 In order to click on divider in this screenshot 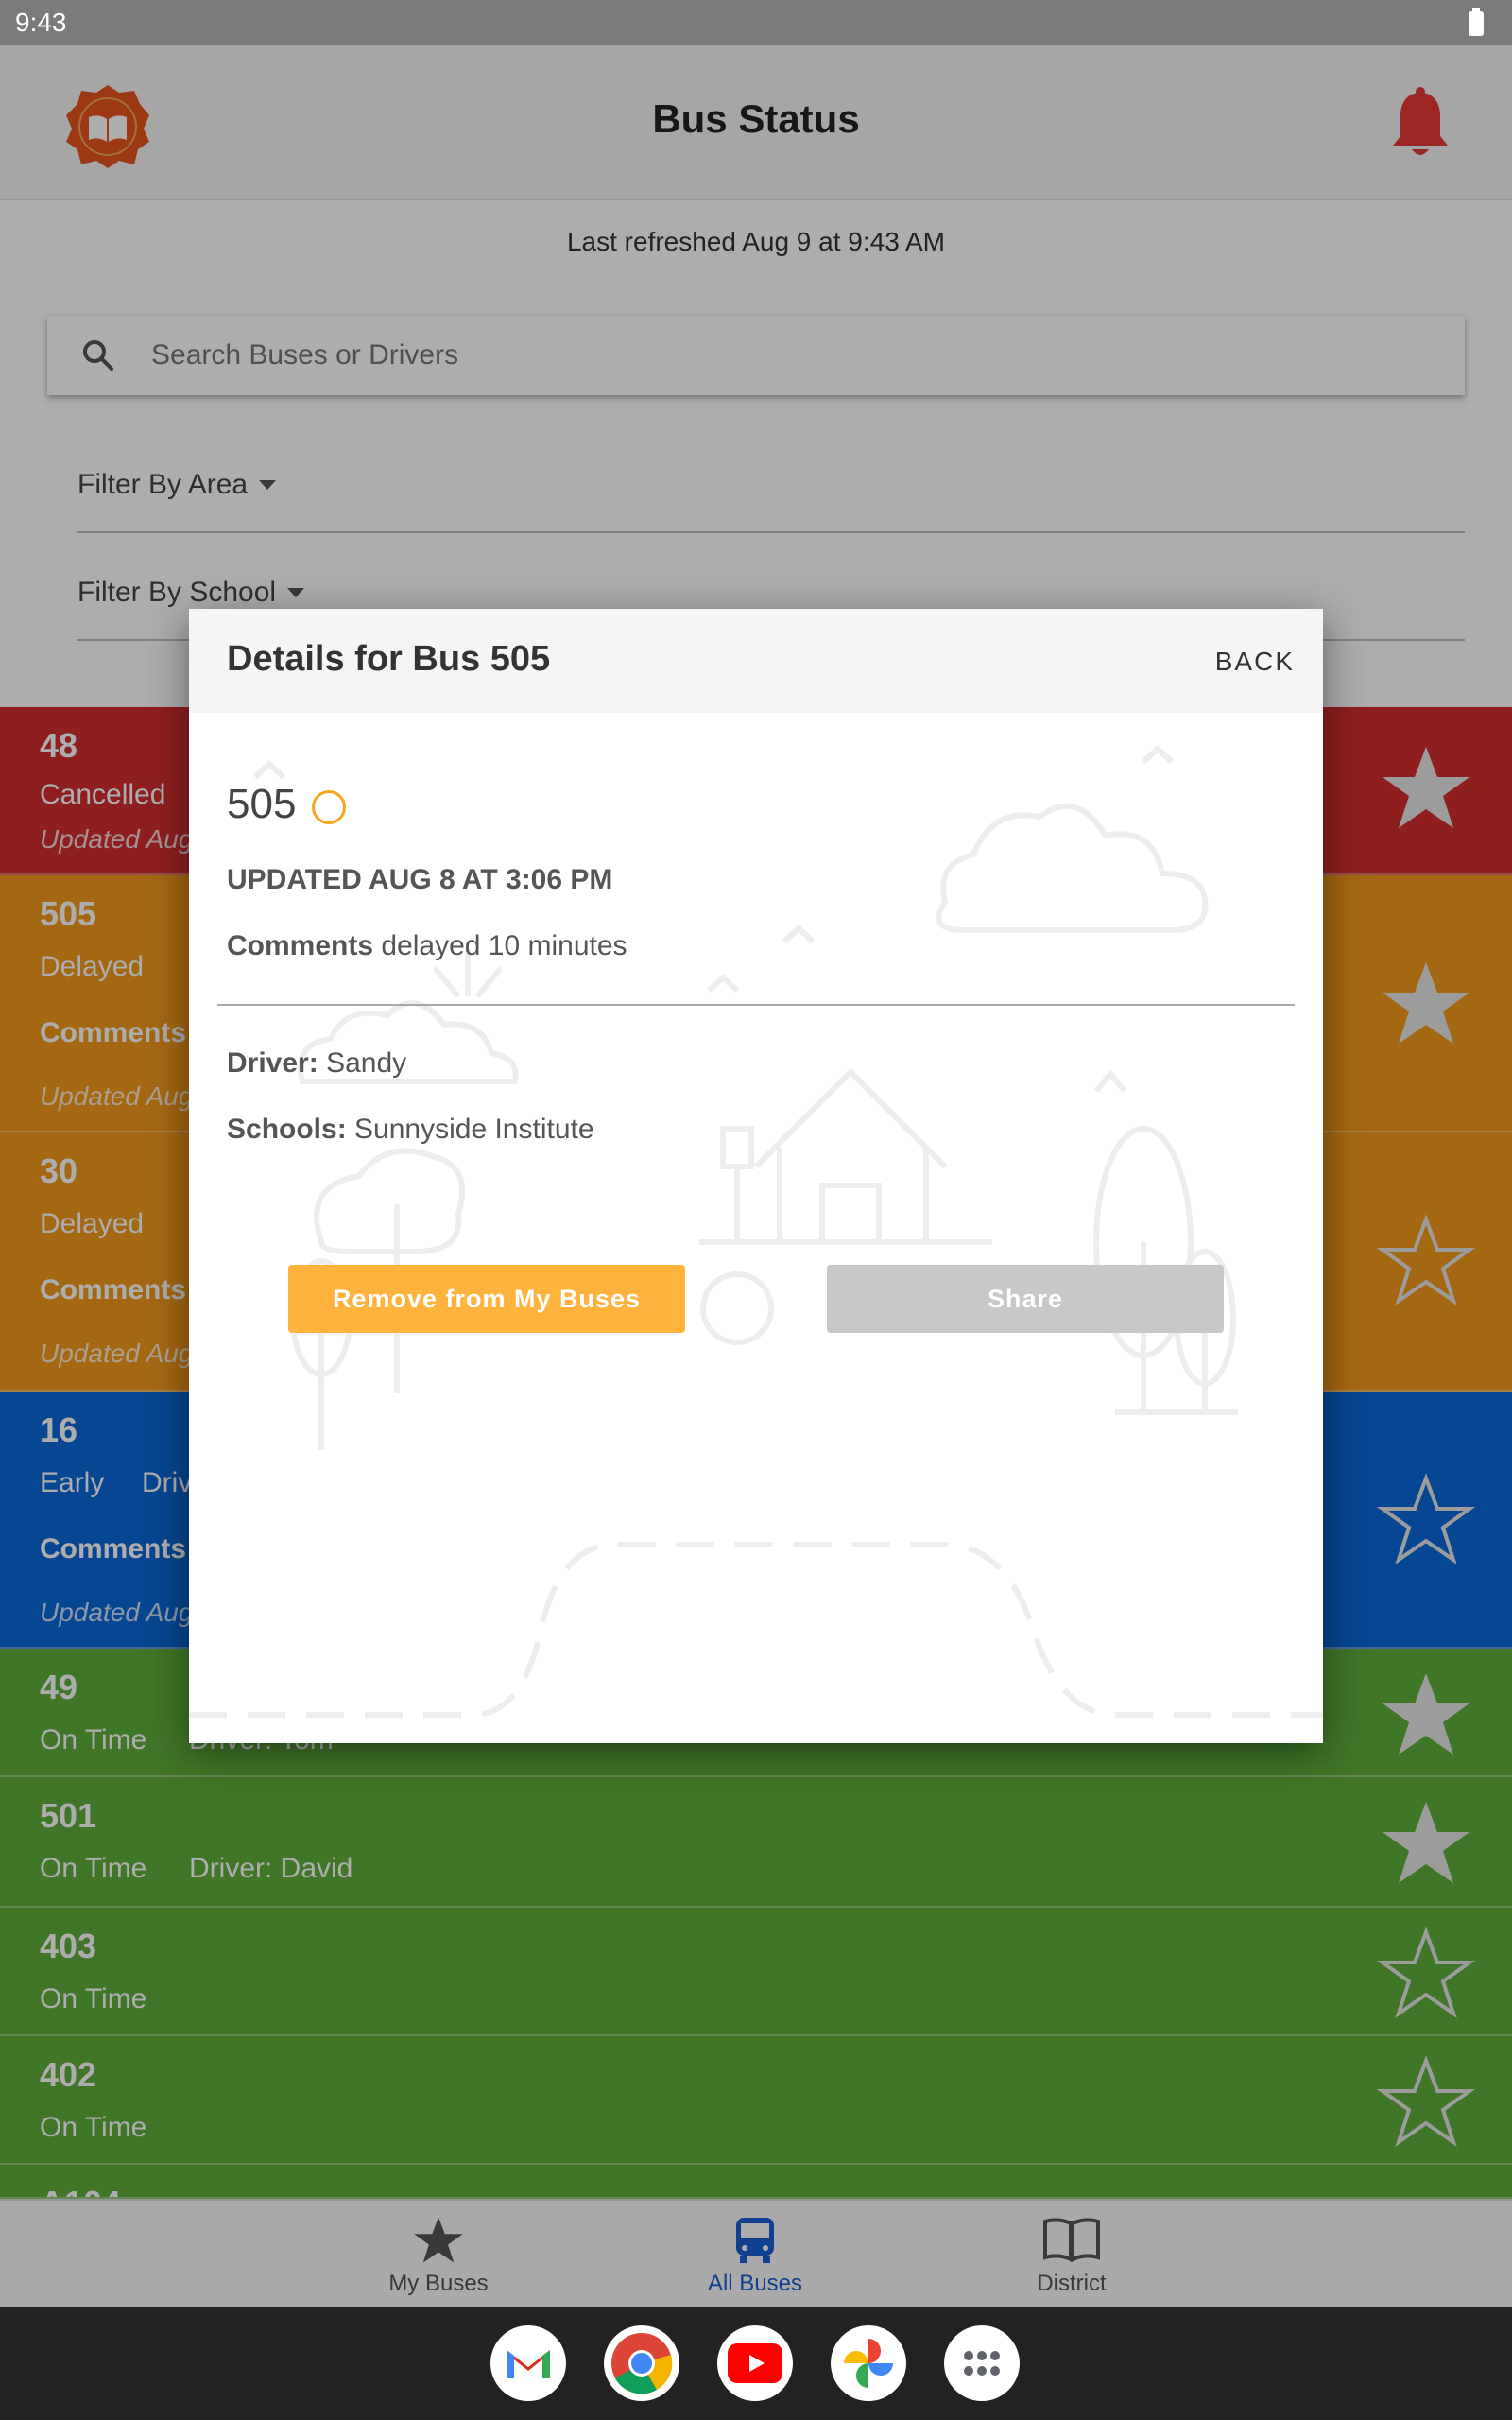, I will do `click(756, 1005)`.